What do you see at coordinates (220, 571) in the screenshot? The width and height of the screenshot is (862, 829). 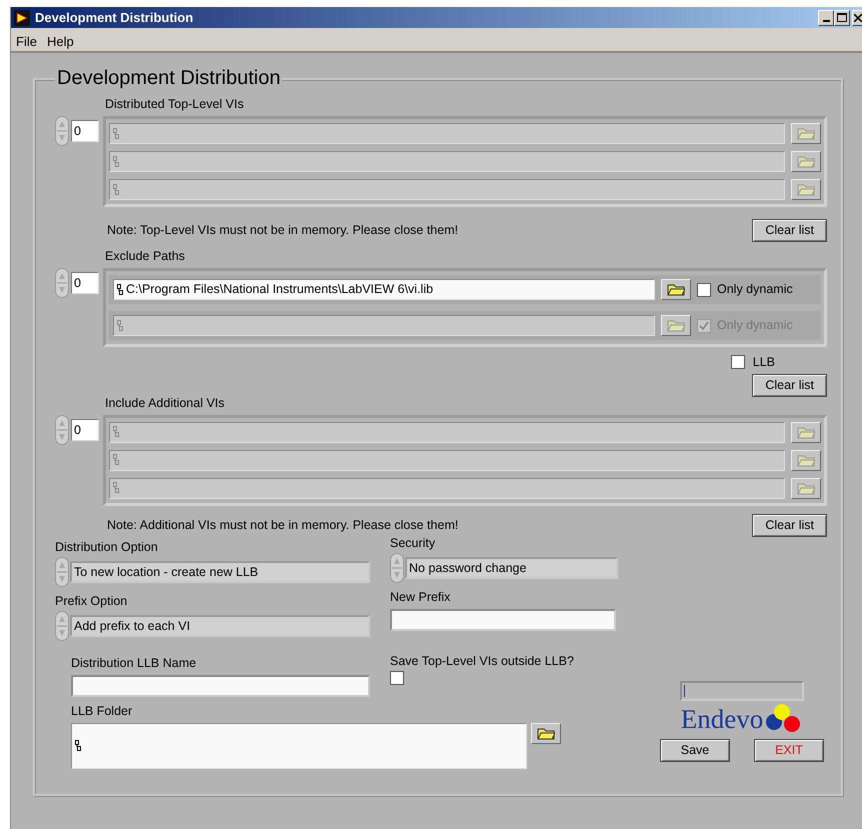 I see `dropdown-field: To new location - create new LLB` at bounding box center [220, 571].